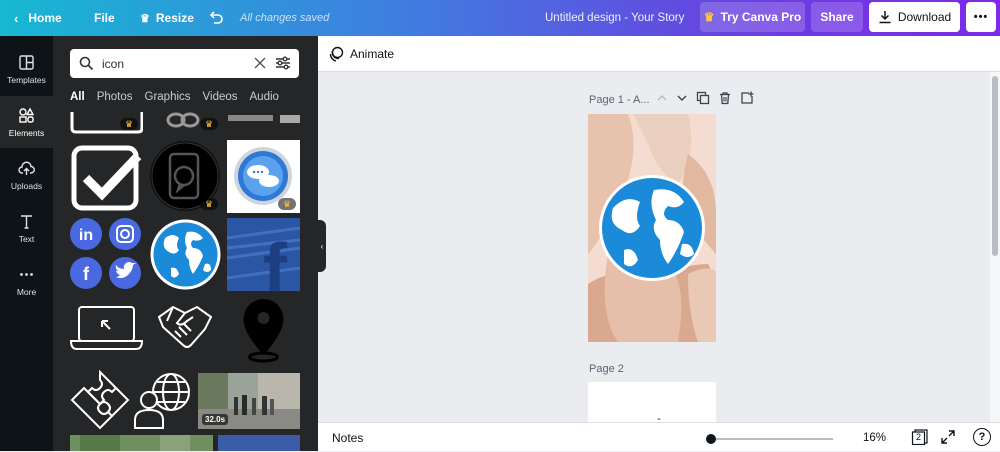 Image resolution: width=1000 pixels, height=452 pixels. Describe the element at coordinates (26, 122) in the screenshot. I see `rail-item-elements: Elements` at that location.